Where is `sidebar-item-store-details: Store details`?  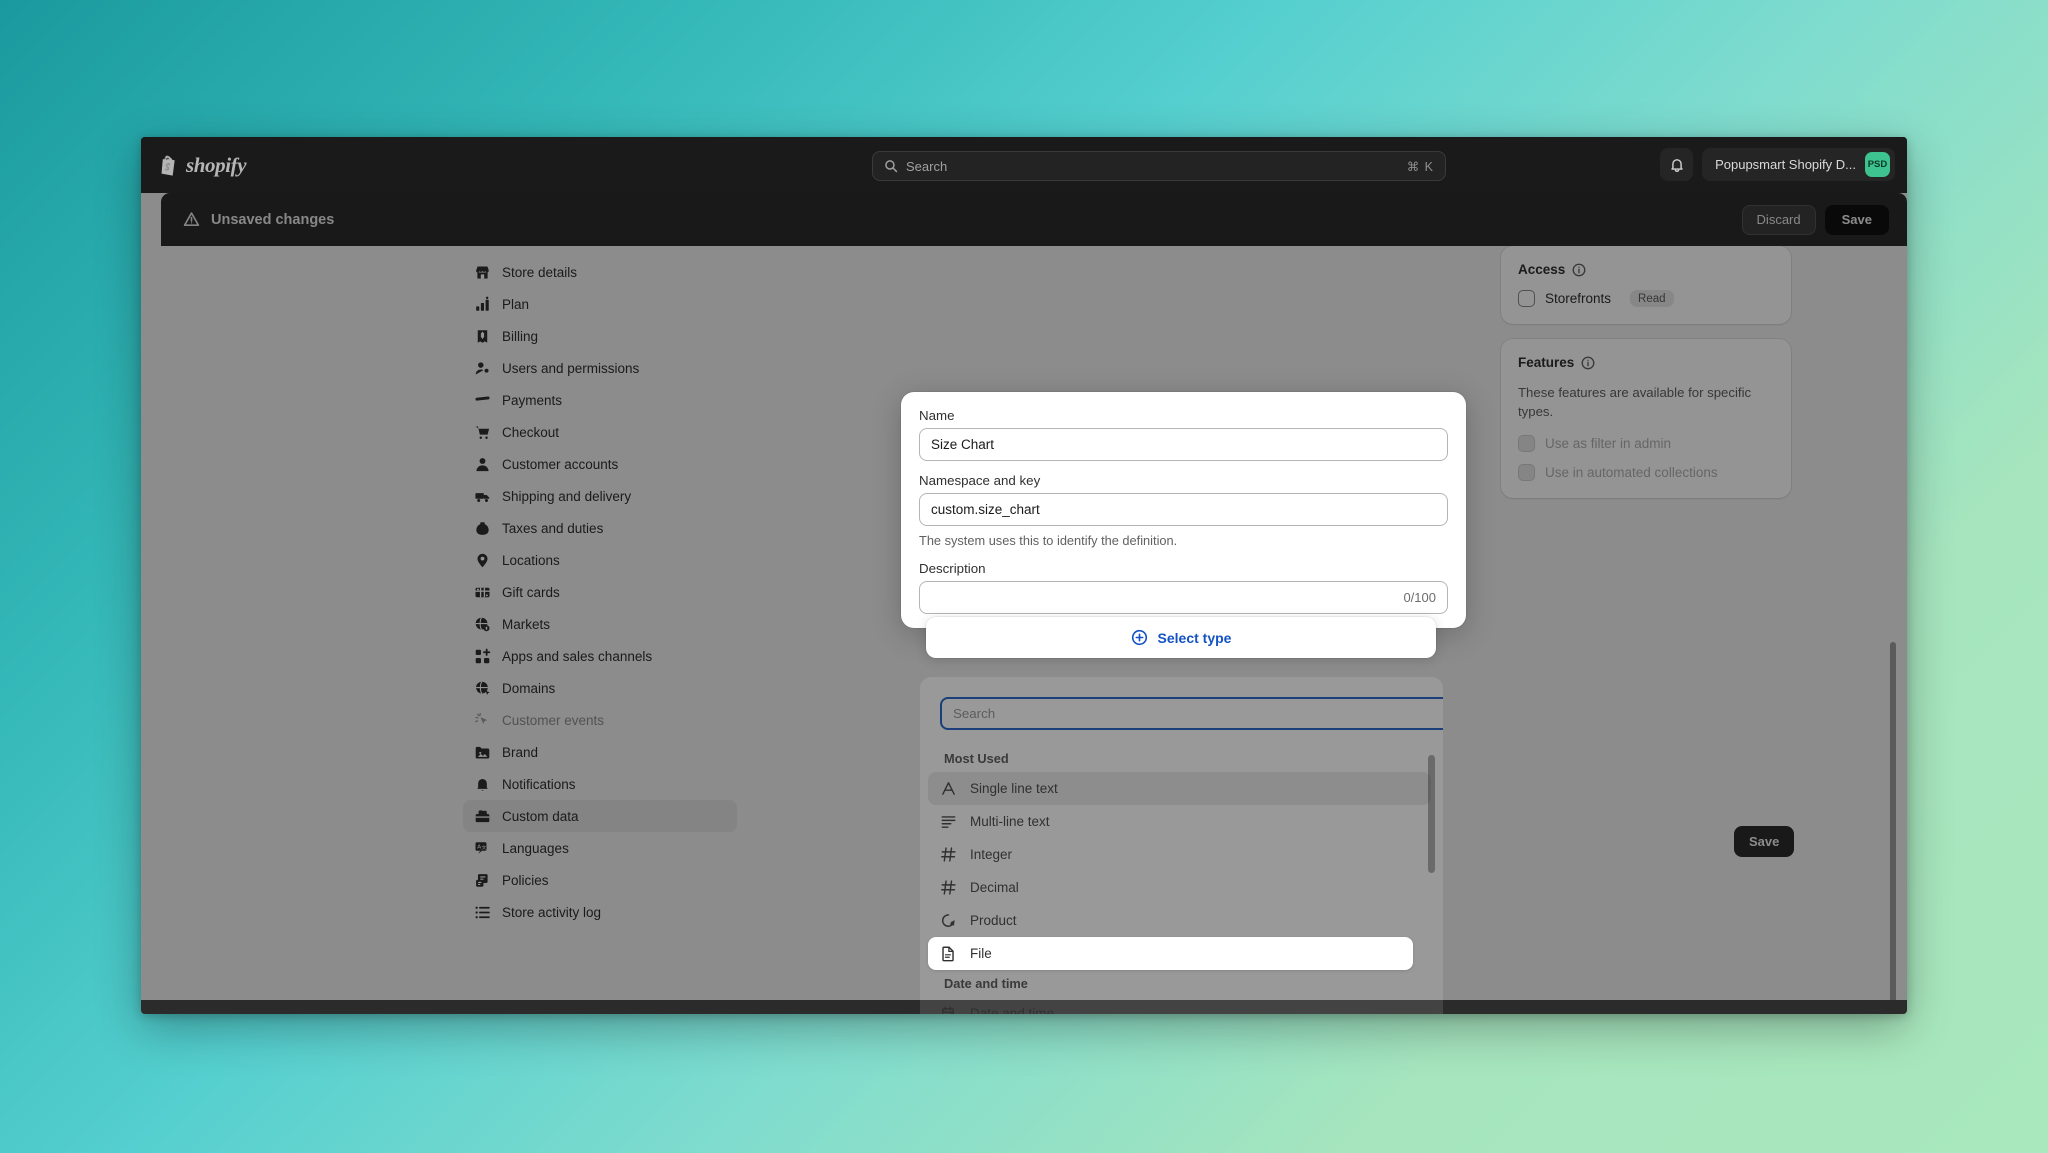 sidebar-item-store-details: Store details is located at coordinates (600, 272).